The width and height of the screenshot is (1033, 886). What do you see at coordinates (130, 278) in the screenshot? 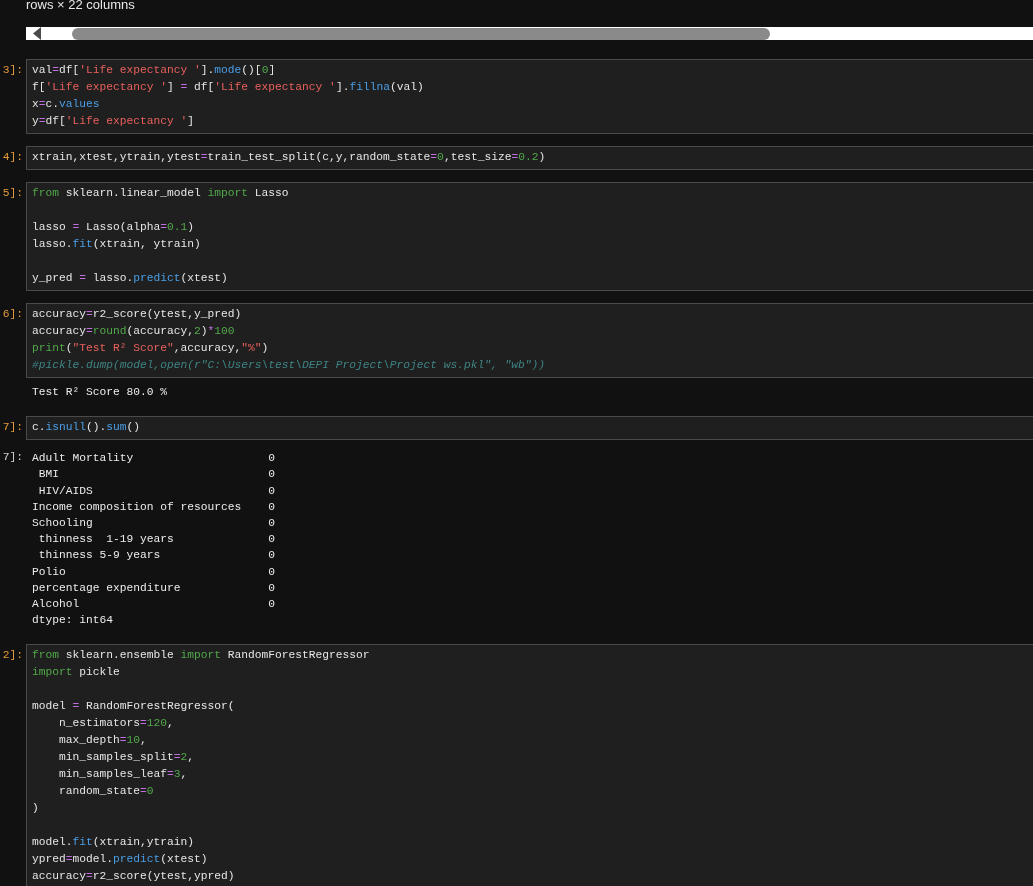
I see `code-line: y_pred = lasso.predict(xtest)` at bounding box center [130, 278].